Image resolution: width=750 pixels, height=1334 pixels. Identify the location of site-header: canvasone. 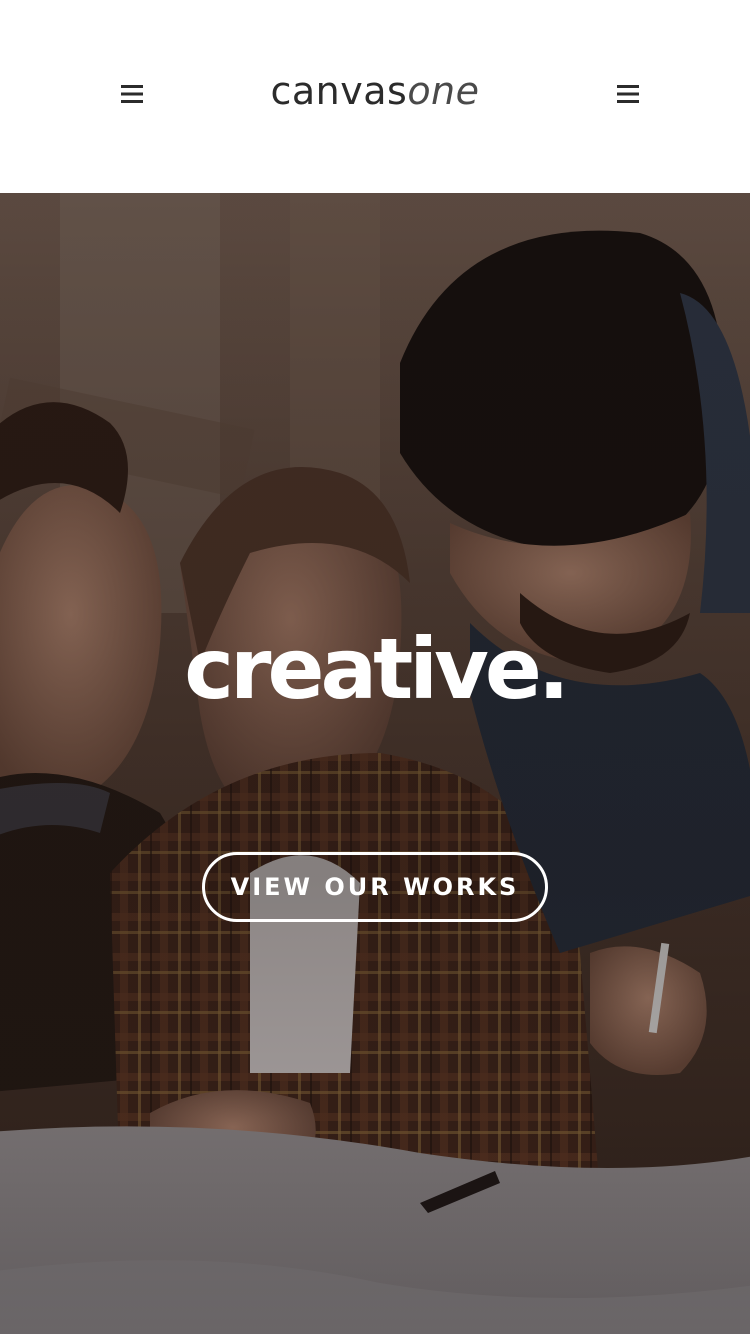
(375, 96).